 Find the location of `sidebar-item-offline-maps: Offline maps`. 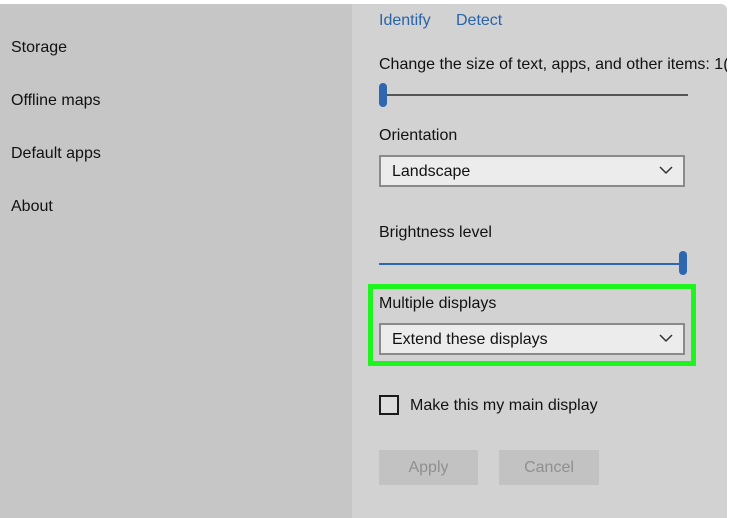

sidebar-item-offline-maps: Offline maps is located at coordinates (56, 101).